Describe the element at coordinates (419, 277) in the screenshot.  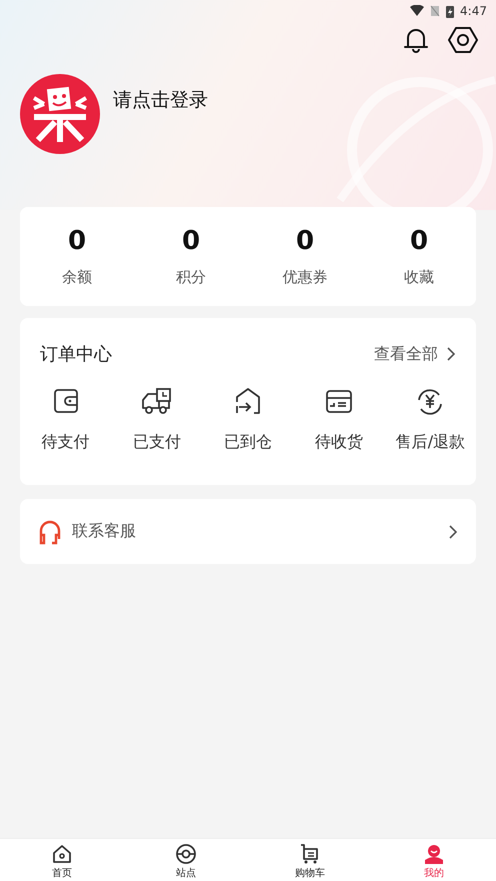
I see `stat-label: 收藏` at that location.